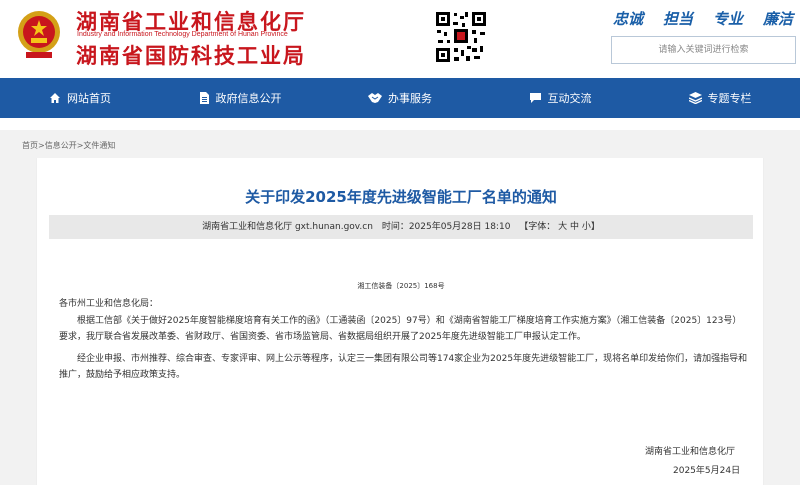 This screenshot has height=485, width=800. What do you see at coordinates (446, 227) in the screenshot?
I see `article-time: 时间：2025年05月28日 18:10` at bounding box center [446, 227].